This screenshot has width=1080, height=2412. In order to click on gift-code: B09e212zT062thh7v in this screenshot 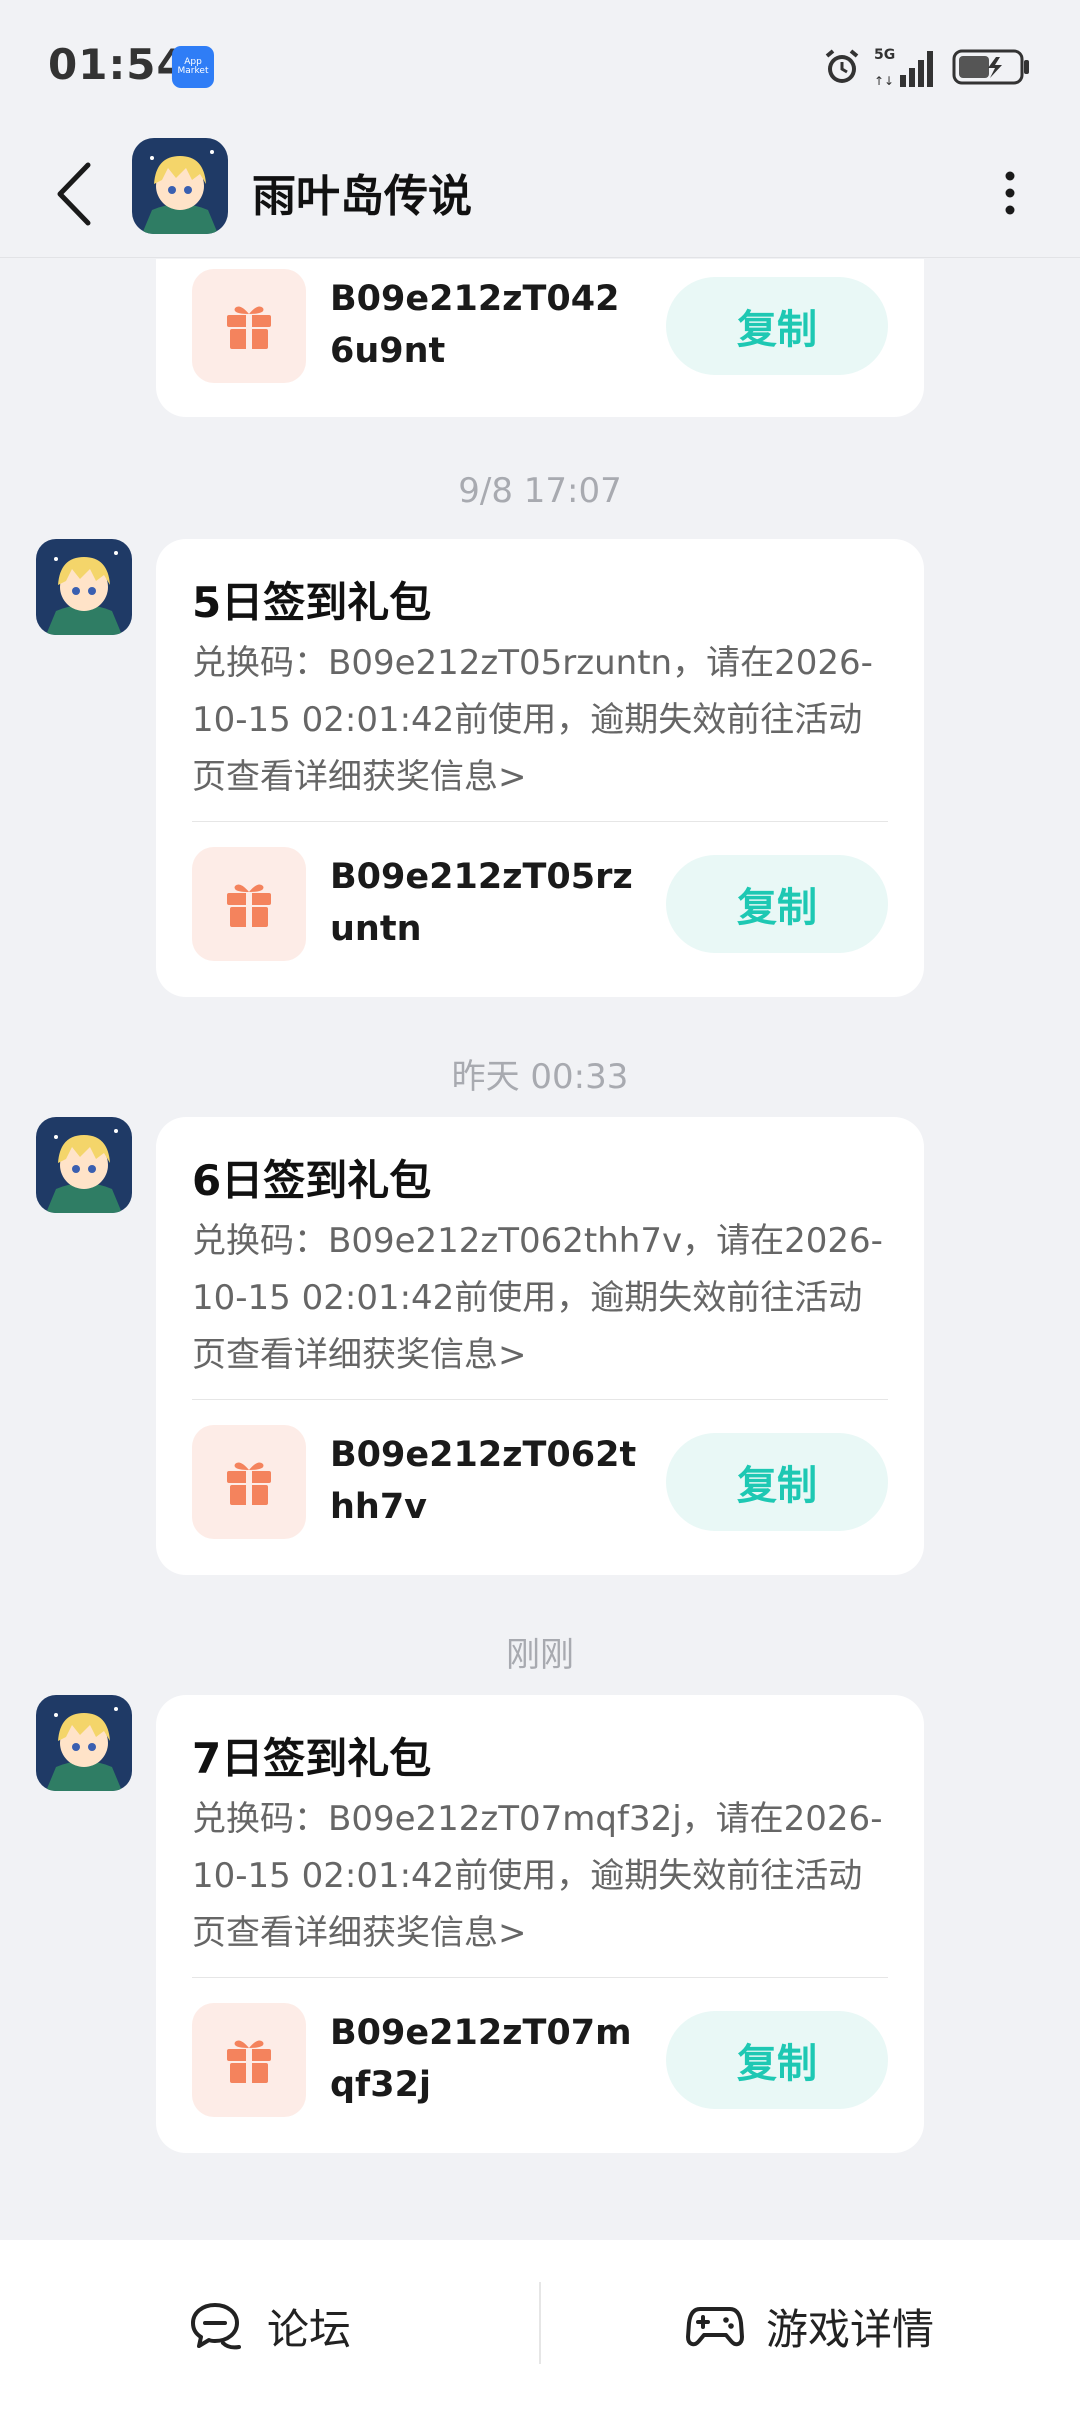, I will do `click(483, 1481)`.